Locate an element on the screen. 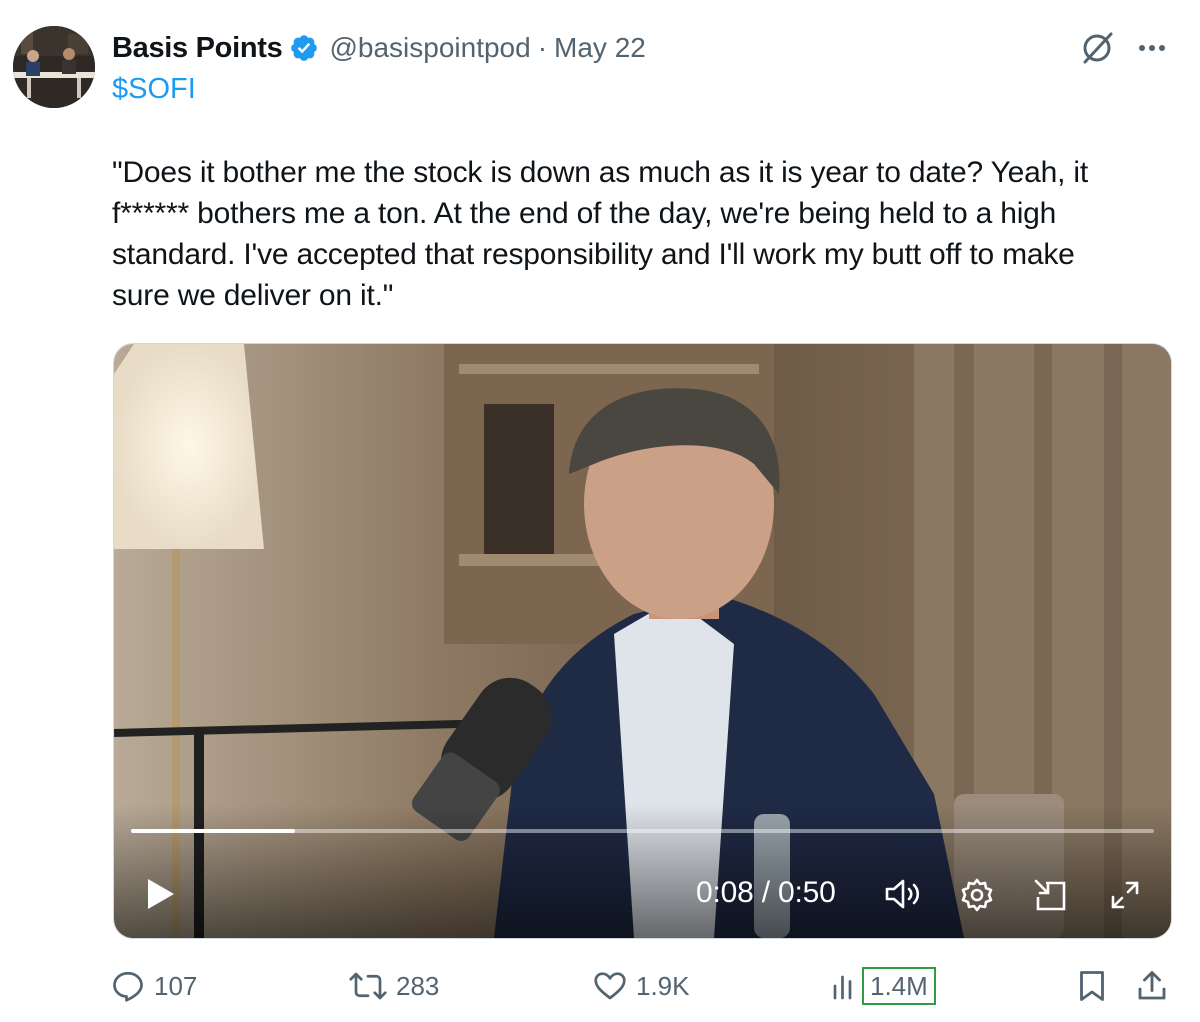 The height and width of the screenshot is (1022, 1200). like-button: 1.9K is located at coordinates (641, 986).